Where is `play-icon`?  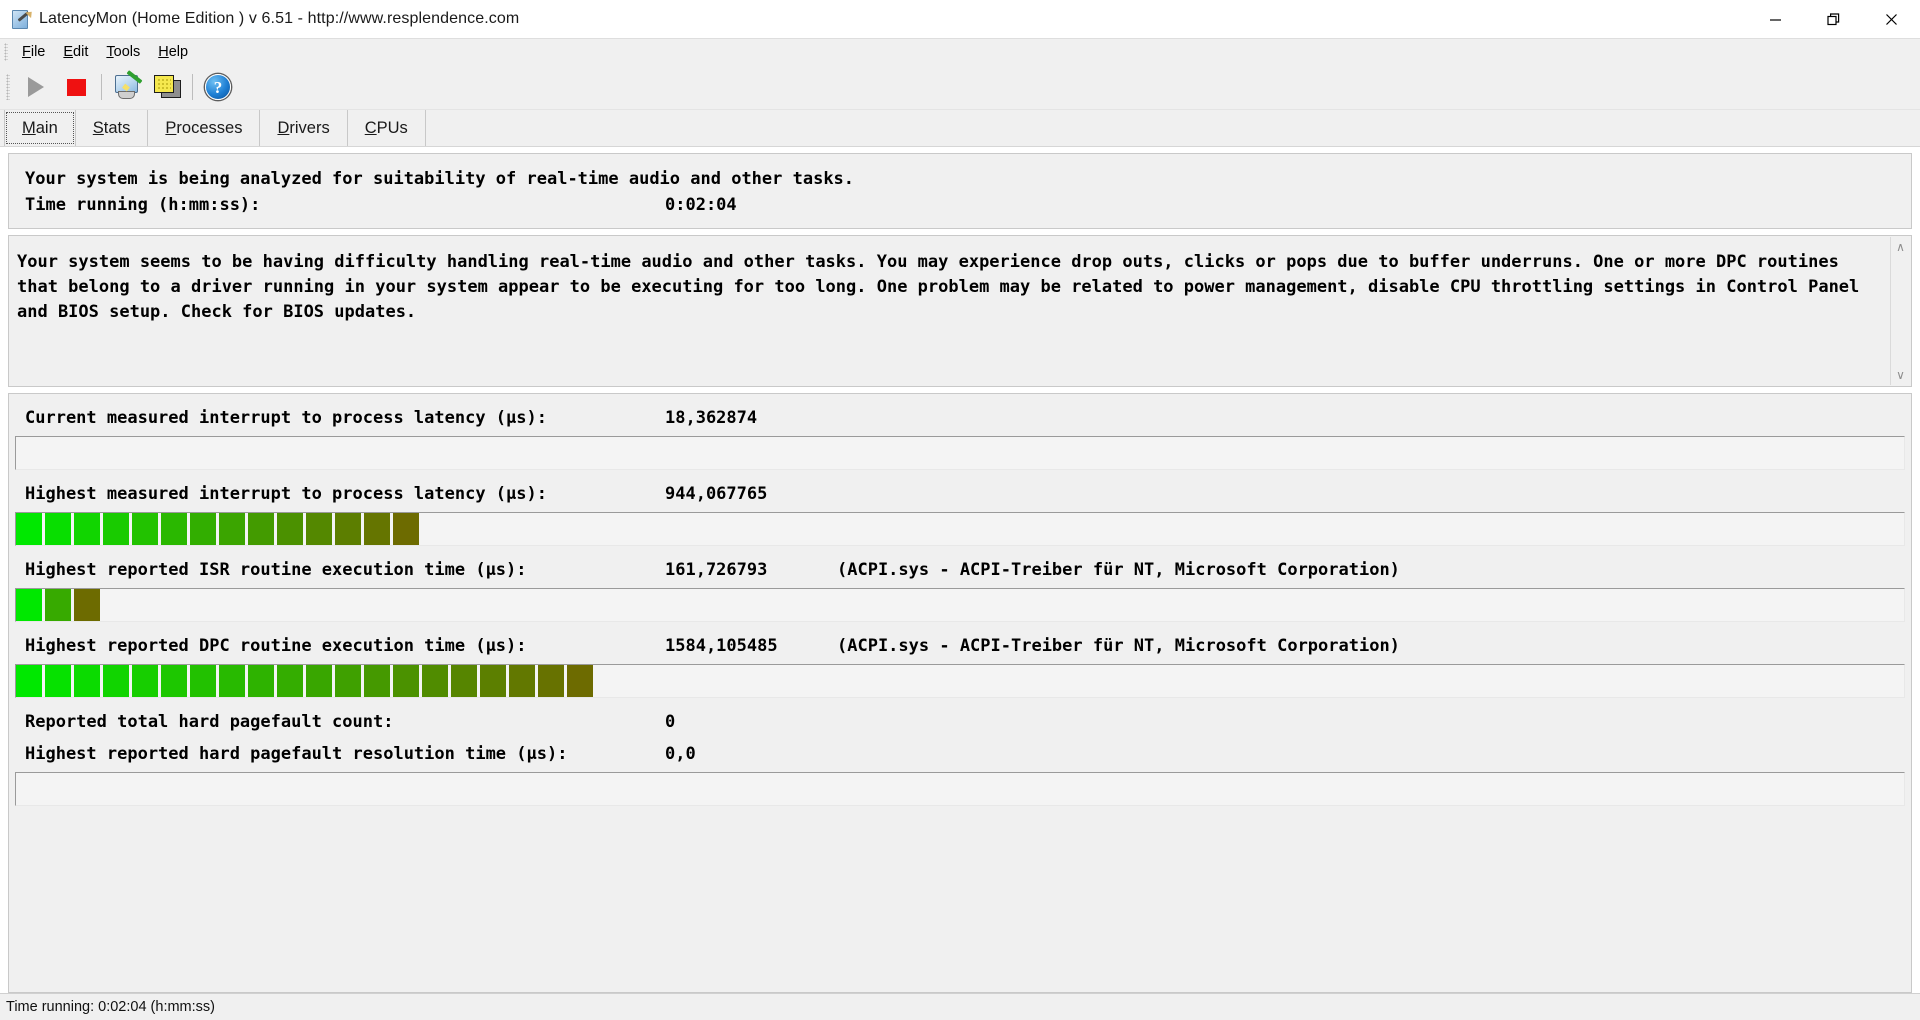
play-icon is located at coordinates (36, 87).